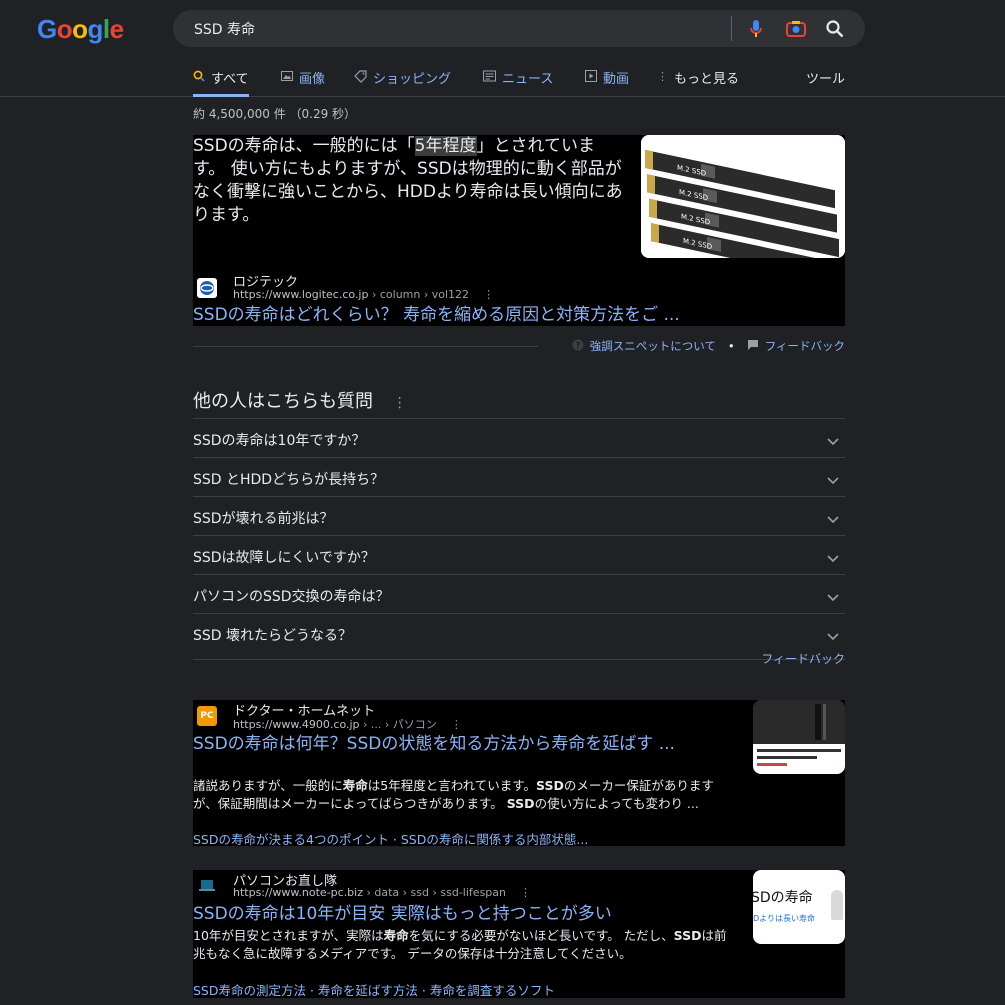 This screenshot has width=1005, height=1005. I want to click on snippet-text: は5年程度と言われています。, so click(451, 785).